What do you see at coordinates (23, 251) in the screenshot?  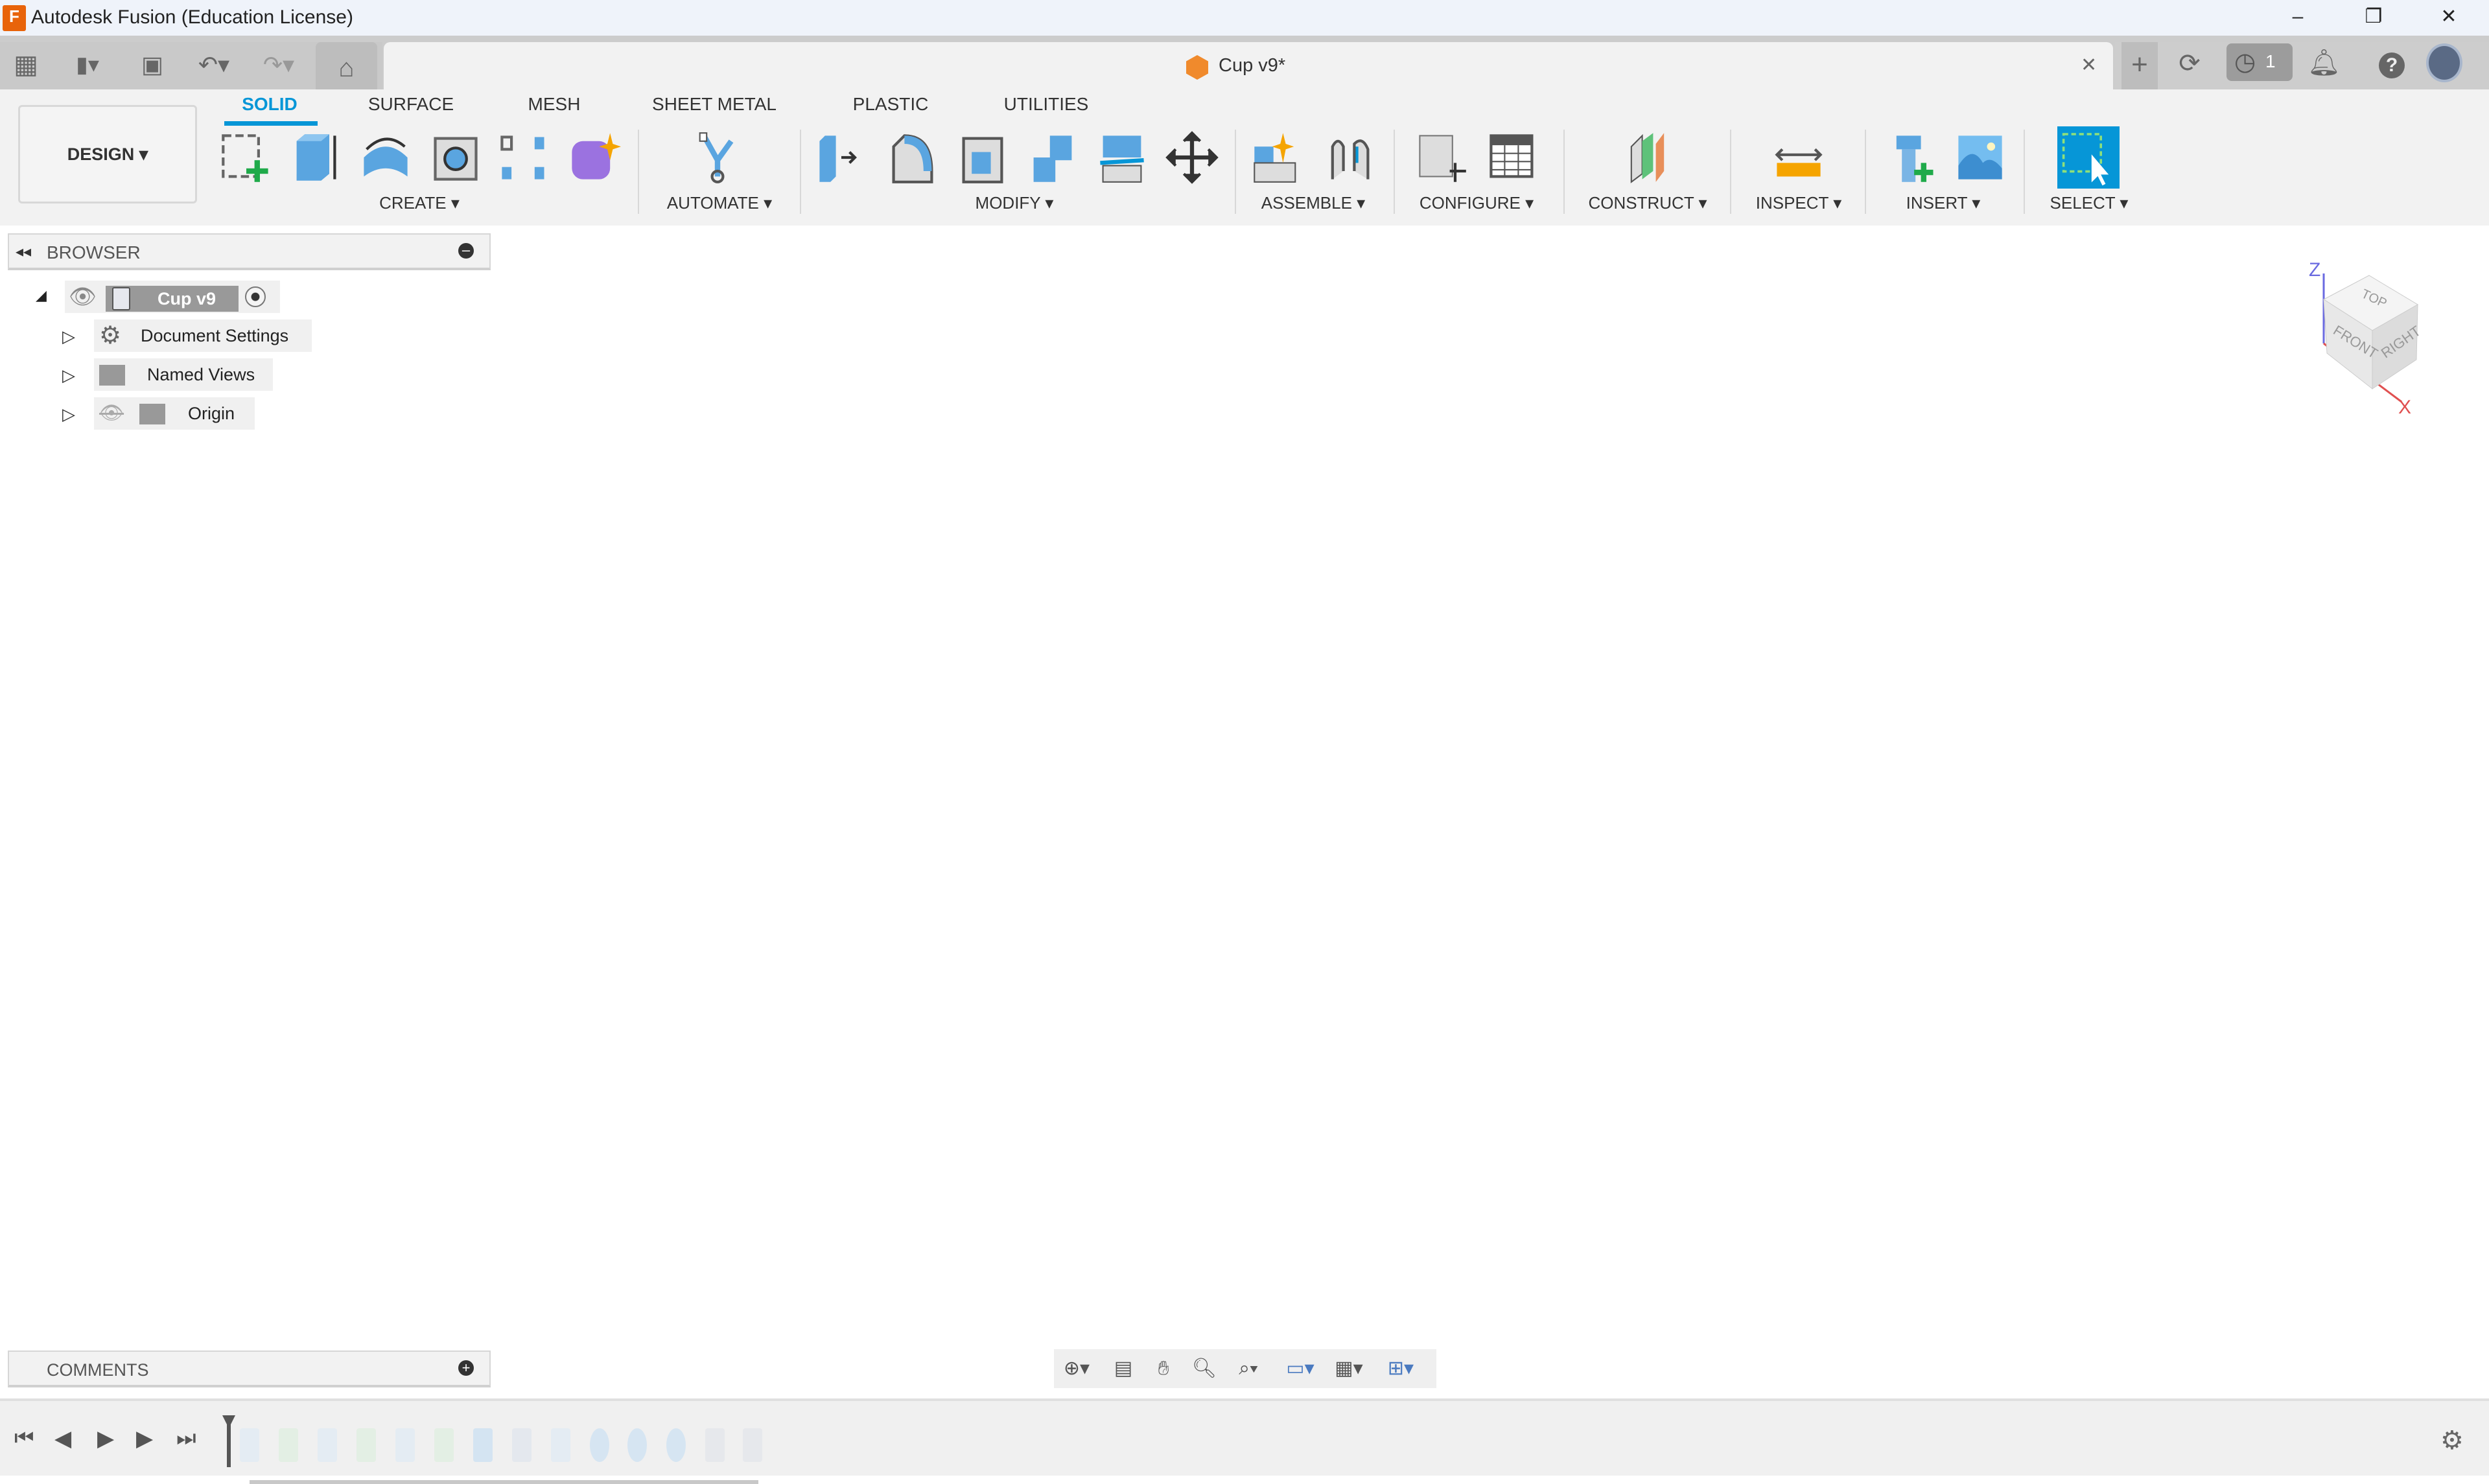 I see `collapse-browser-icon: ◂◂` at bounding box center [23, 251].